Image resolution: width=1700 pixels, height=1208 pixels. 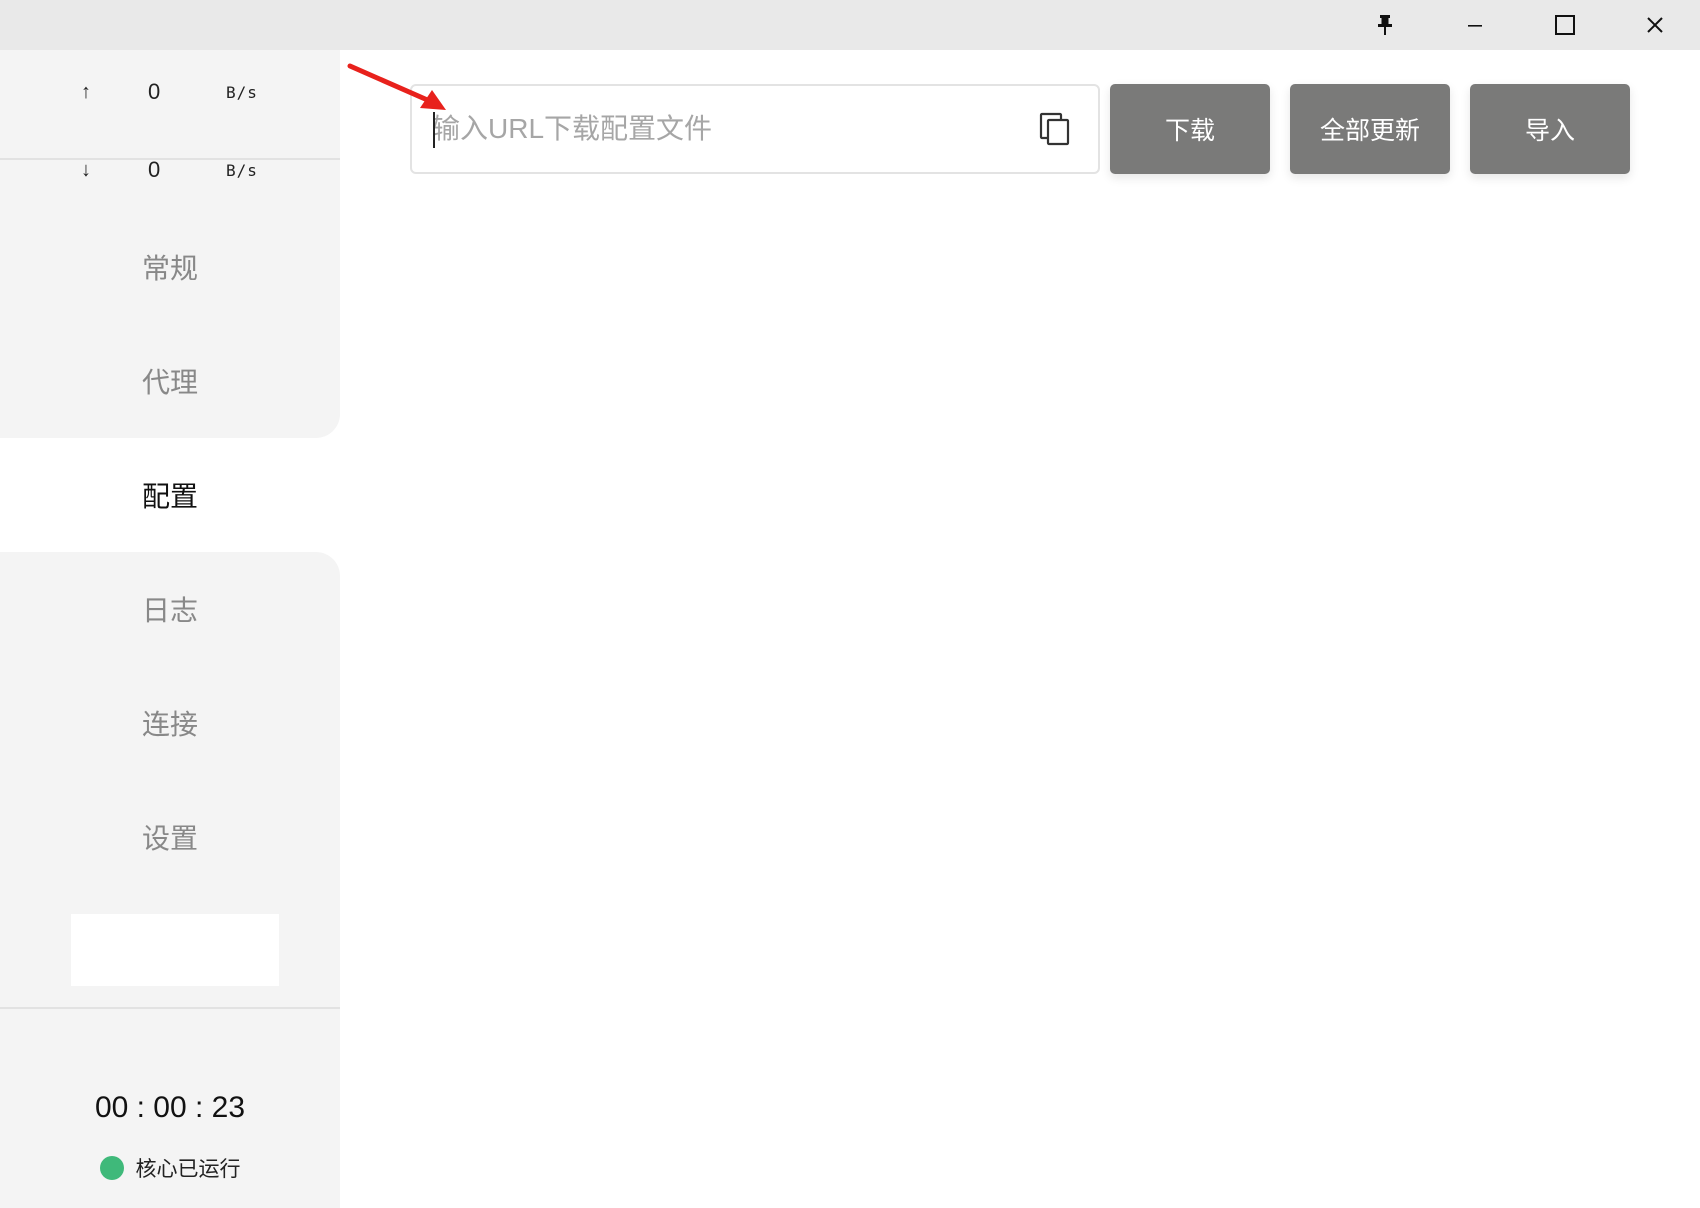 I want to click on traffic-monitor: ↑ 0 B/s ↓ 0 B/s, so click(x=170, y=129).